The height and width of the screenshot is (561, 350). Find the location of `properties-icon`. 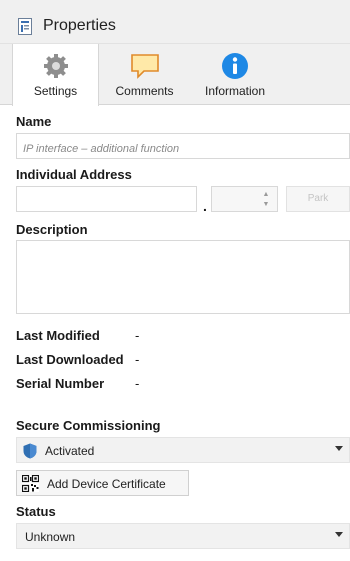

properties-icon is located at coordinates (25, 26).